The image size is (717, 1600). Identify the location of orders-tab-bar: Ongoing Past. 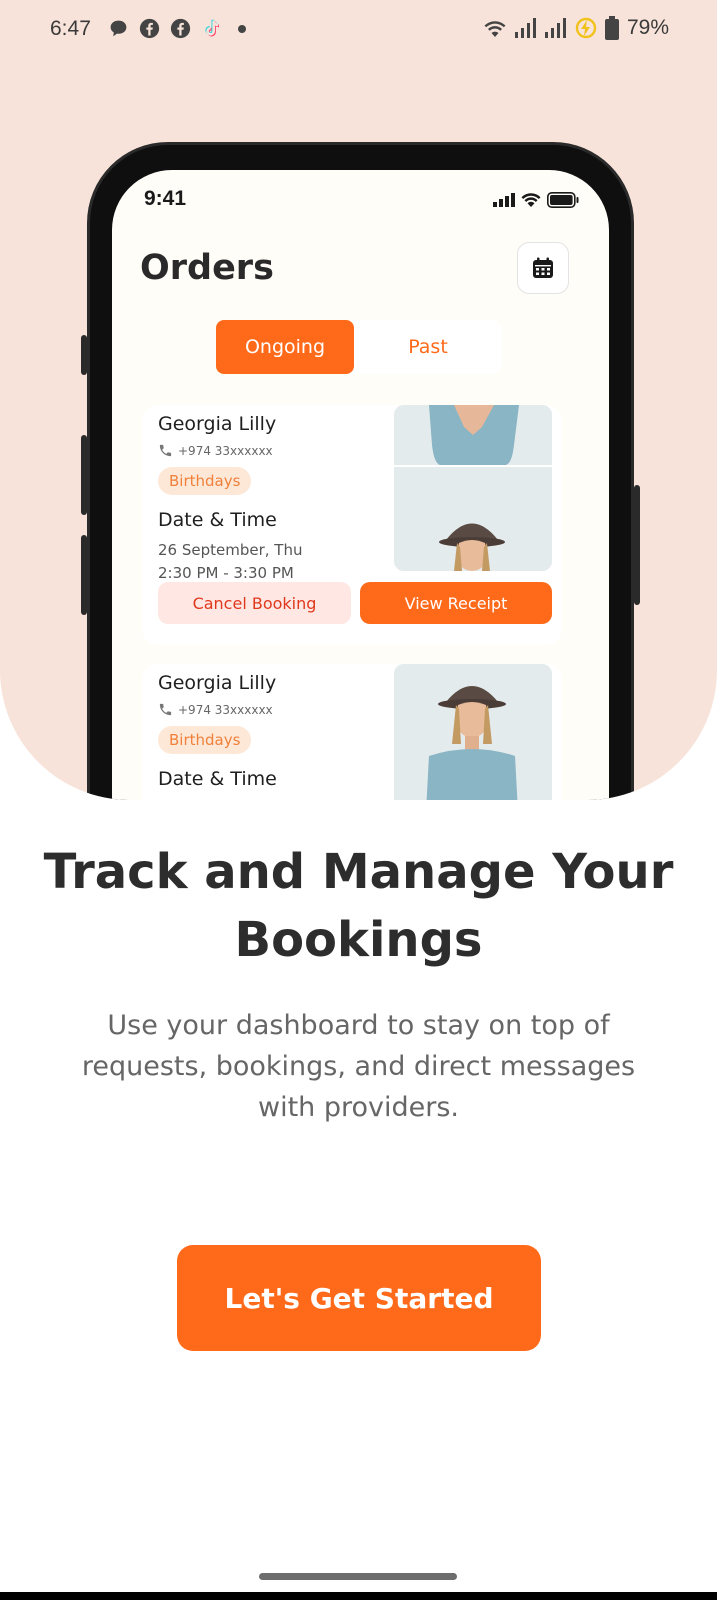
(359, 347).